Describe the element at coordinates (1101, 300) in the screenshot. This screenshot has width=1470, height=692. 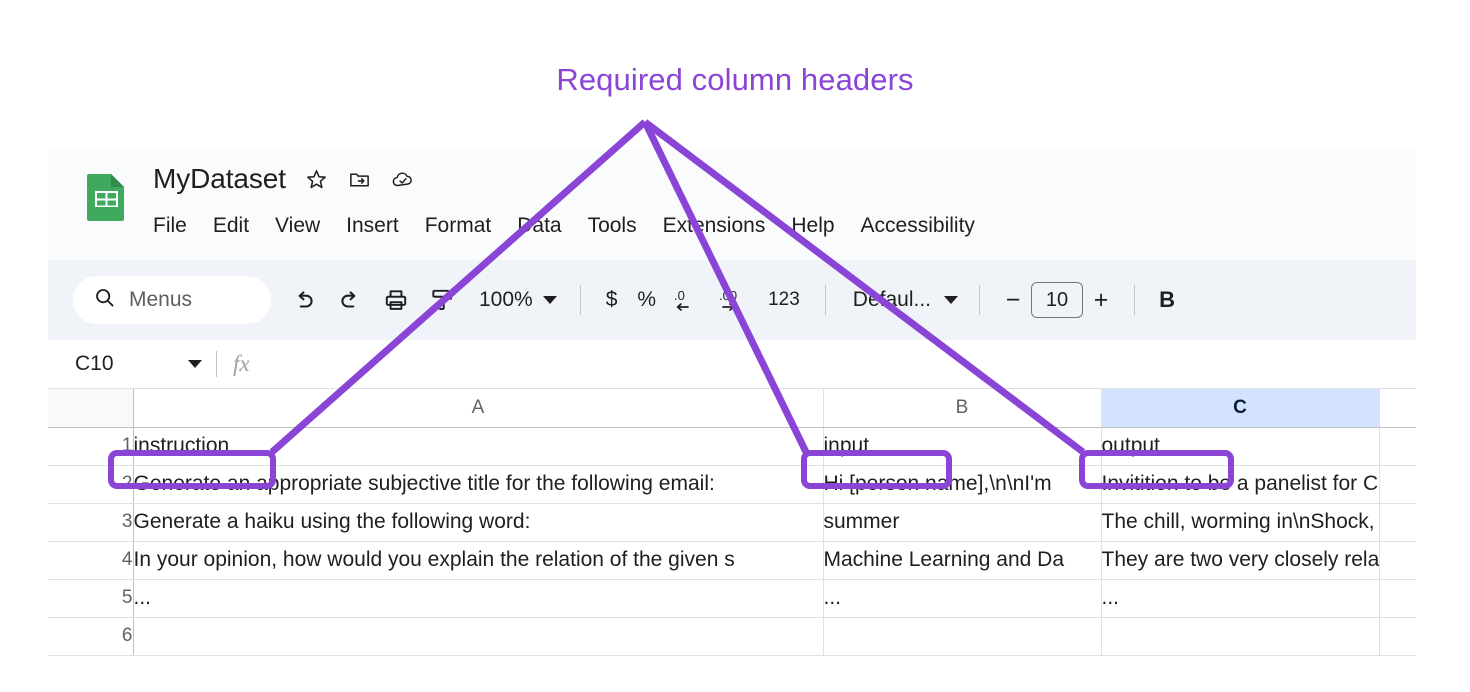
I see `increase-font-size-button: +` at that location.